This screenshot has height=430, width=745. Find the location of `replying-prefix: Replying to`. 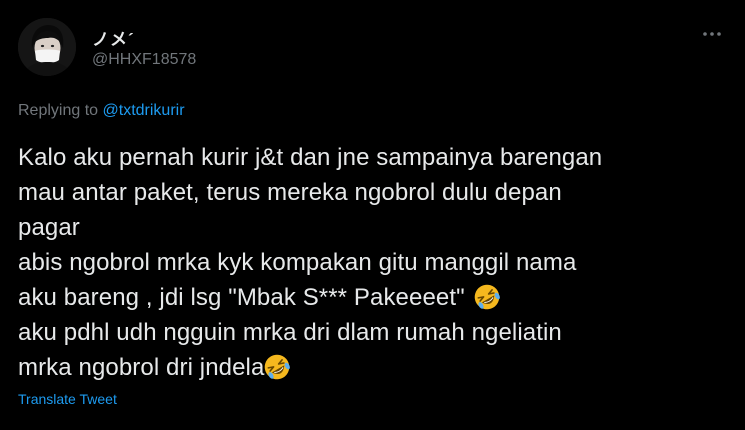

replying-prefix: Replying to is located at coordinates (60, 110).